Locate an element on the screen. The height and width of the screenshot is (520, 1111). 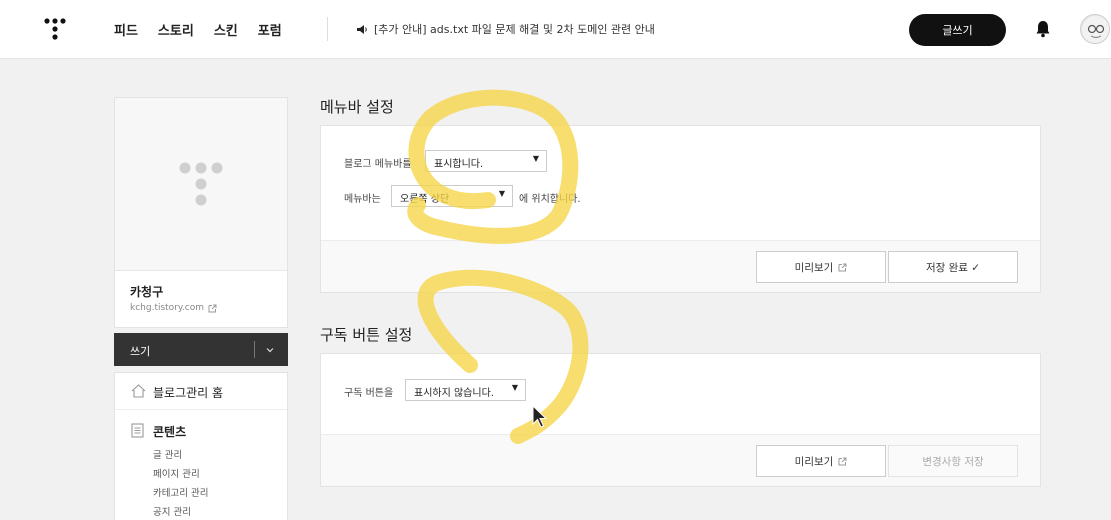
menubar-panel-footer: 미리보기 저장 완료 ✓ is located at coordinates (680, 266).